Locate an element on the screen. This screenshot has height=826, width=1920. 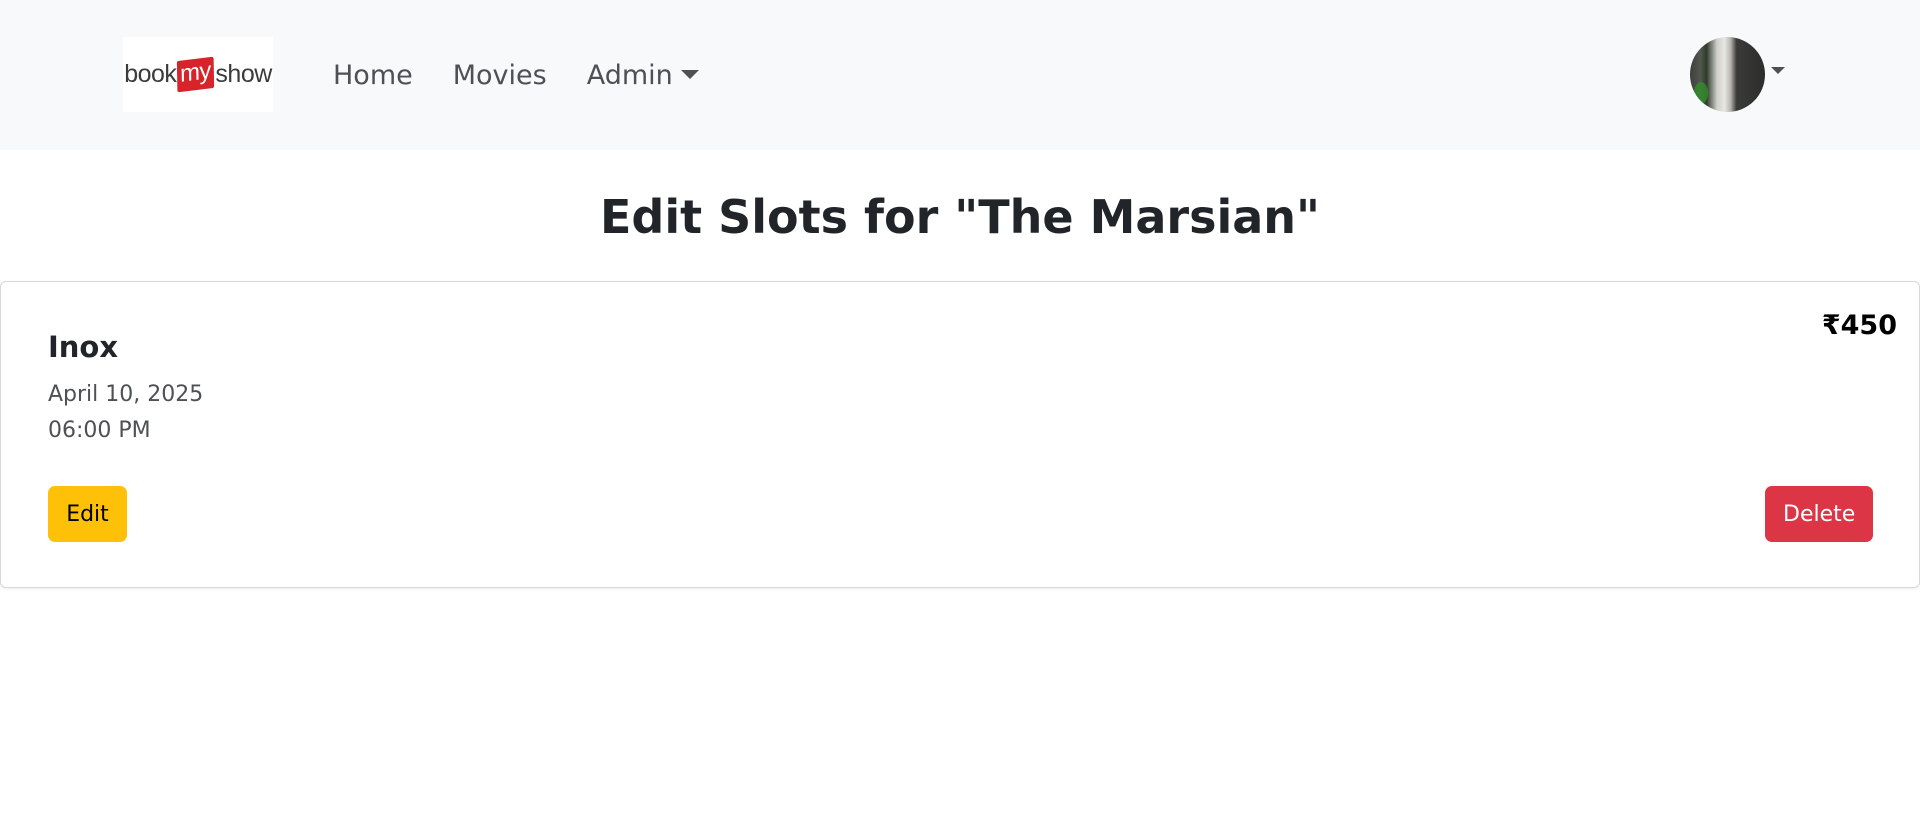
nav-links: Home Movies Admin is located at coordinates (516, 76).